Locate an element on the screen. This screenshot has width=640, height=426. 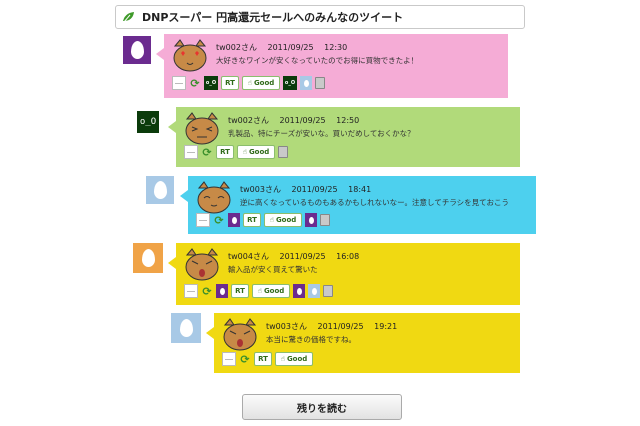
tweet-text: 逆に高くなっているものもあるかもしれないなー。注意してチラシを見ておこう is located at coordinates (374, 202).